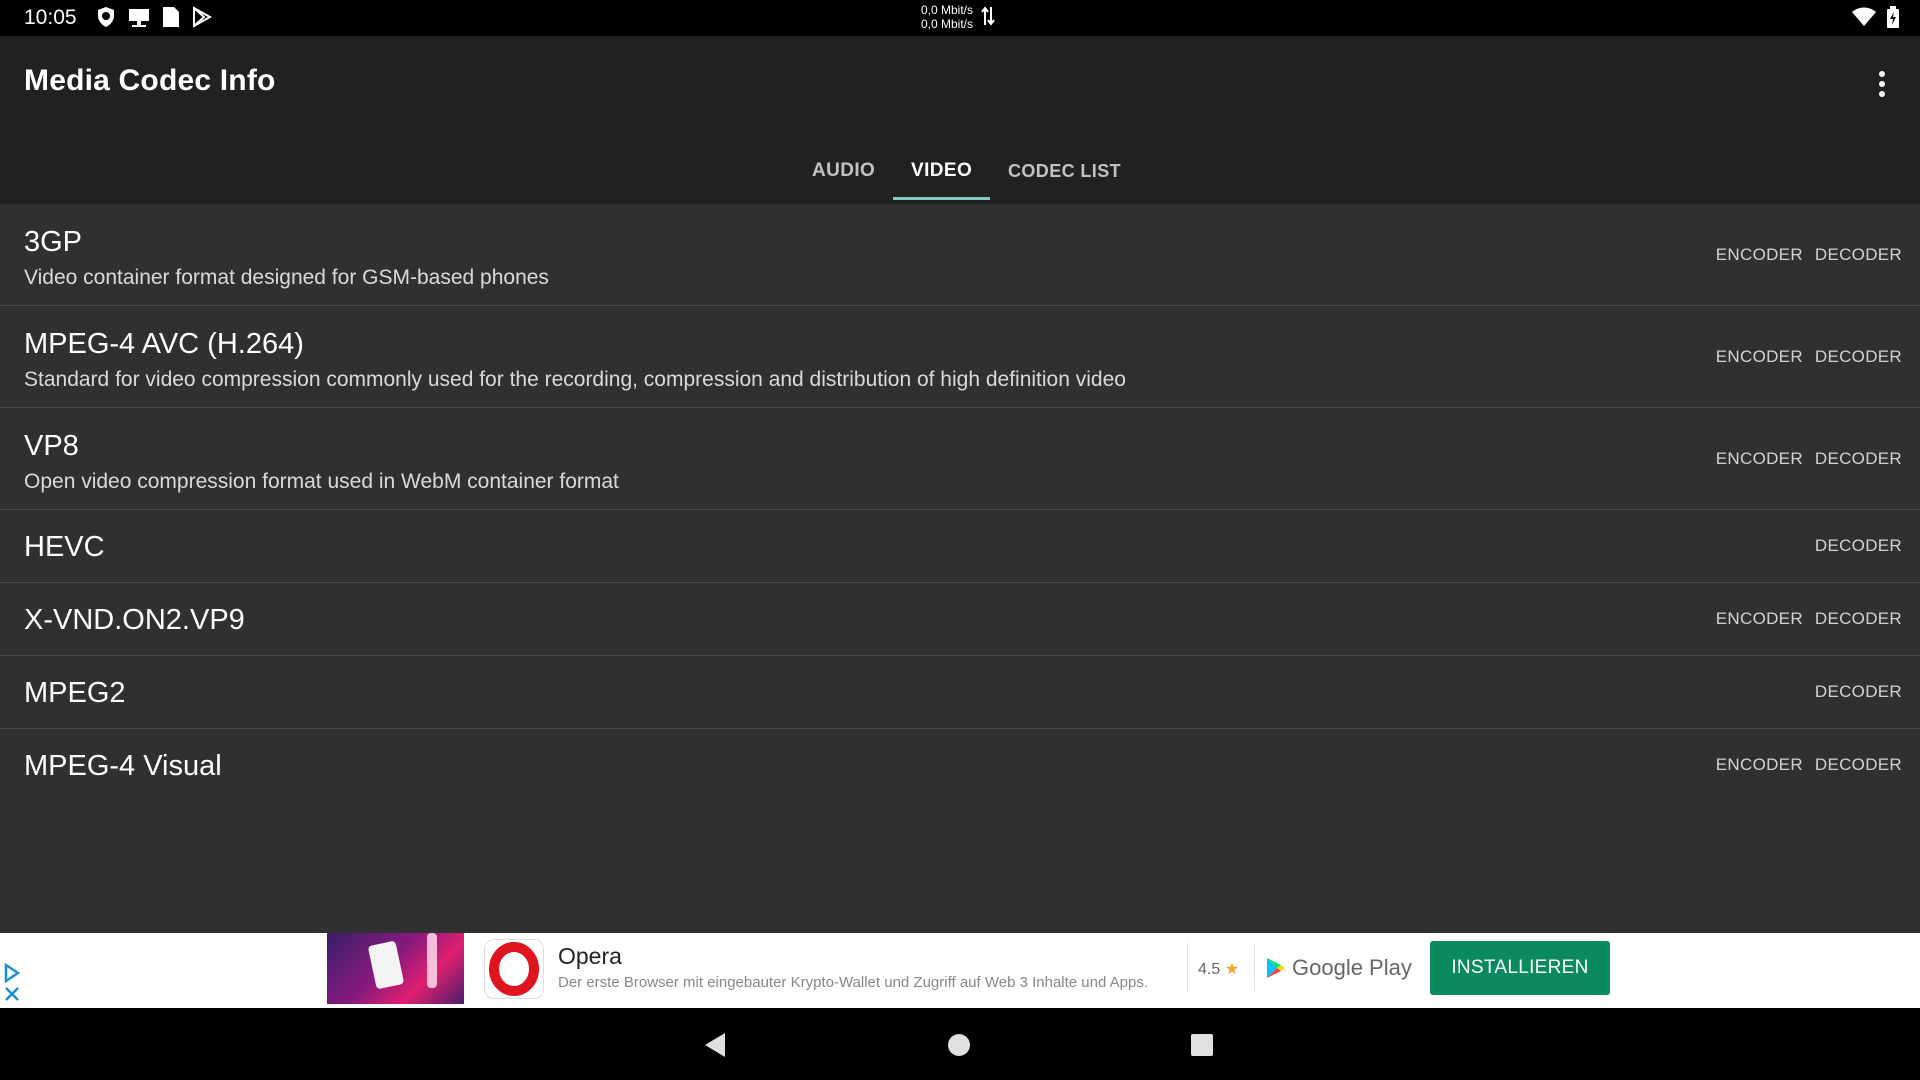  What do you see at coordinates (1893, 17) in the screenshot?
I see `battery-icon` at bounding box center [1893, 17].